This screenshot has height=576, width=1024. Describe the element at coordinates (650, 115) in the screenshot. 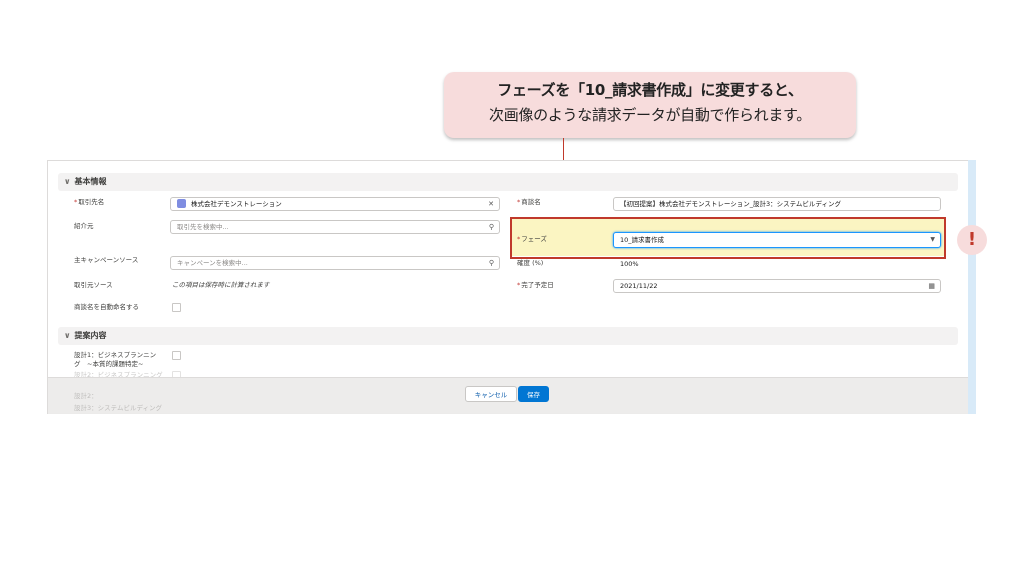

I see `callout-line2: 次画像のような請求データが自動で作られます。` at that location.